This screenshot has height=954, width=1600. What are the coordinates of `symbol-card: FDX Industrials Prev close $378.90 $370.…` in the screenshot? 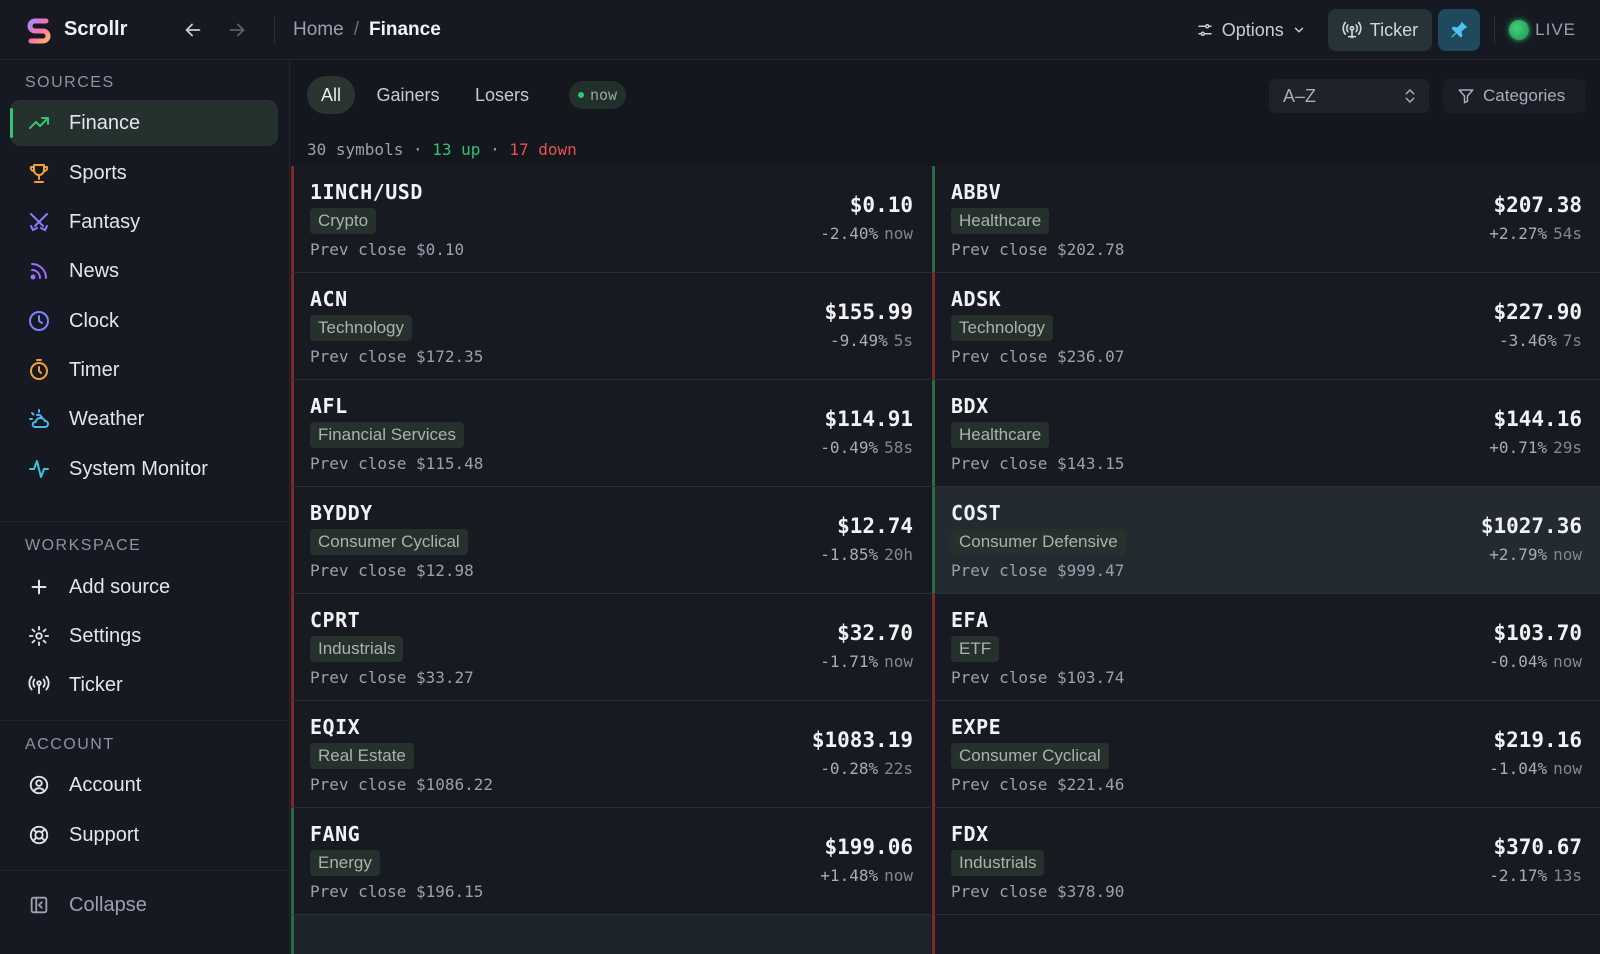 It's located at (1266, 861).